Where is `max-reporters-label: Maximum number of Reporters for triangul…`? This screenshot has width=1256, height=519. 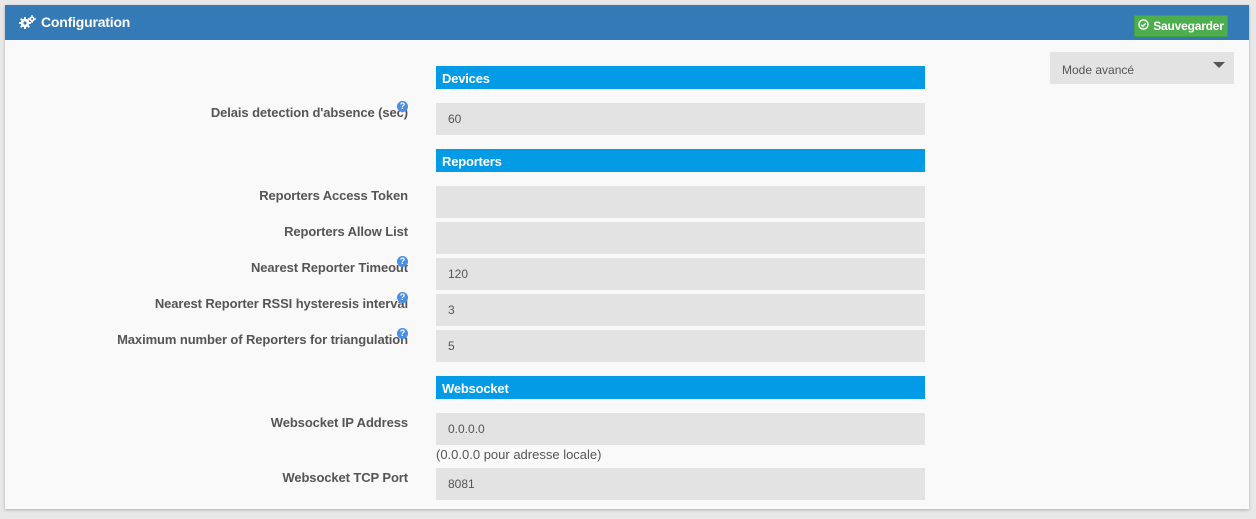 max-reporters-label: Maximum number of Reporters for triangul… is located at coordinates (262, 339).